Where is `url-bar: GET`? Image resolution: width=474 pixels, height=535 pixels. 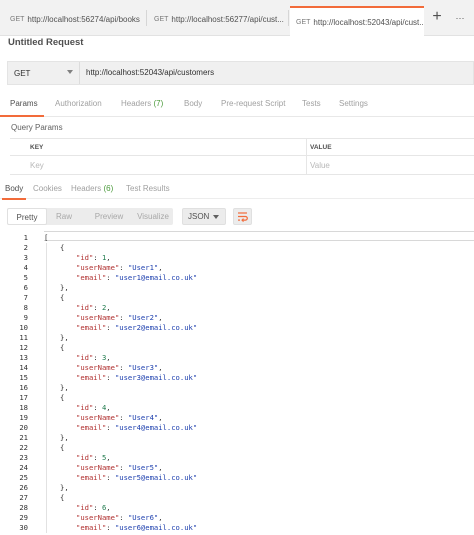 url-bar: GET is located at coordinates (240, 73).